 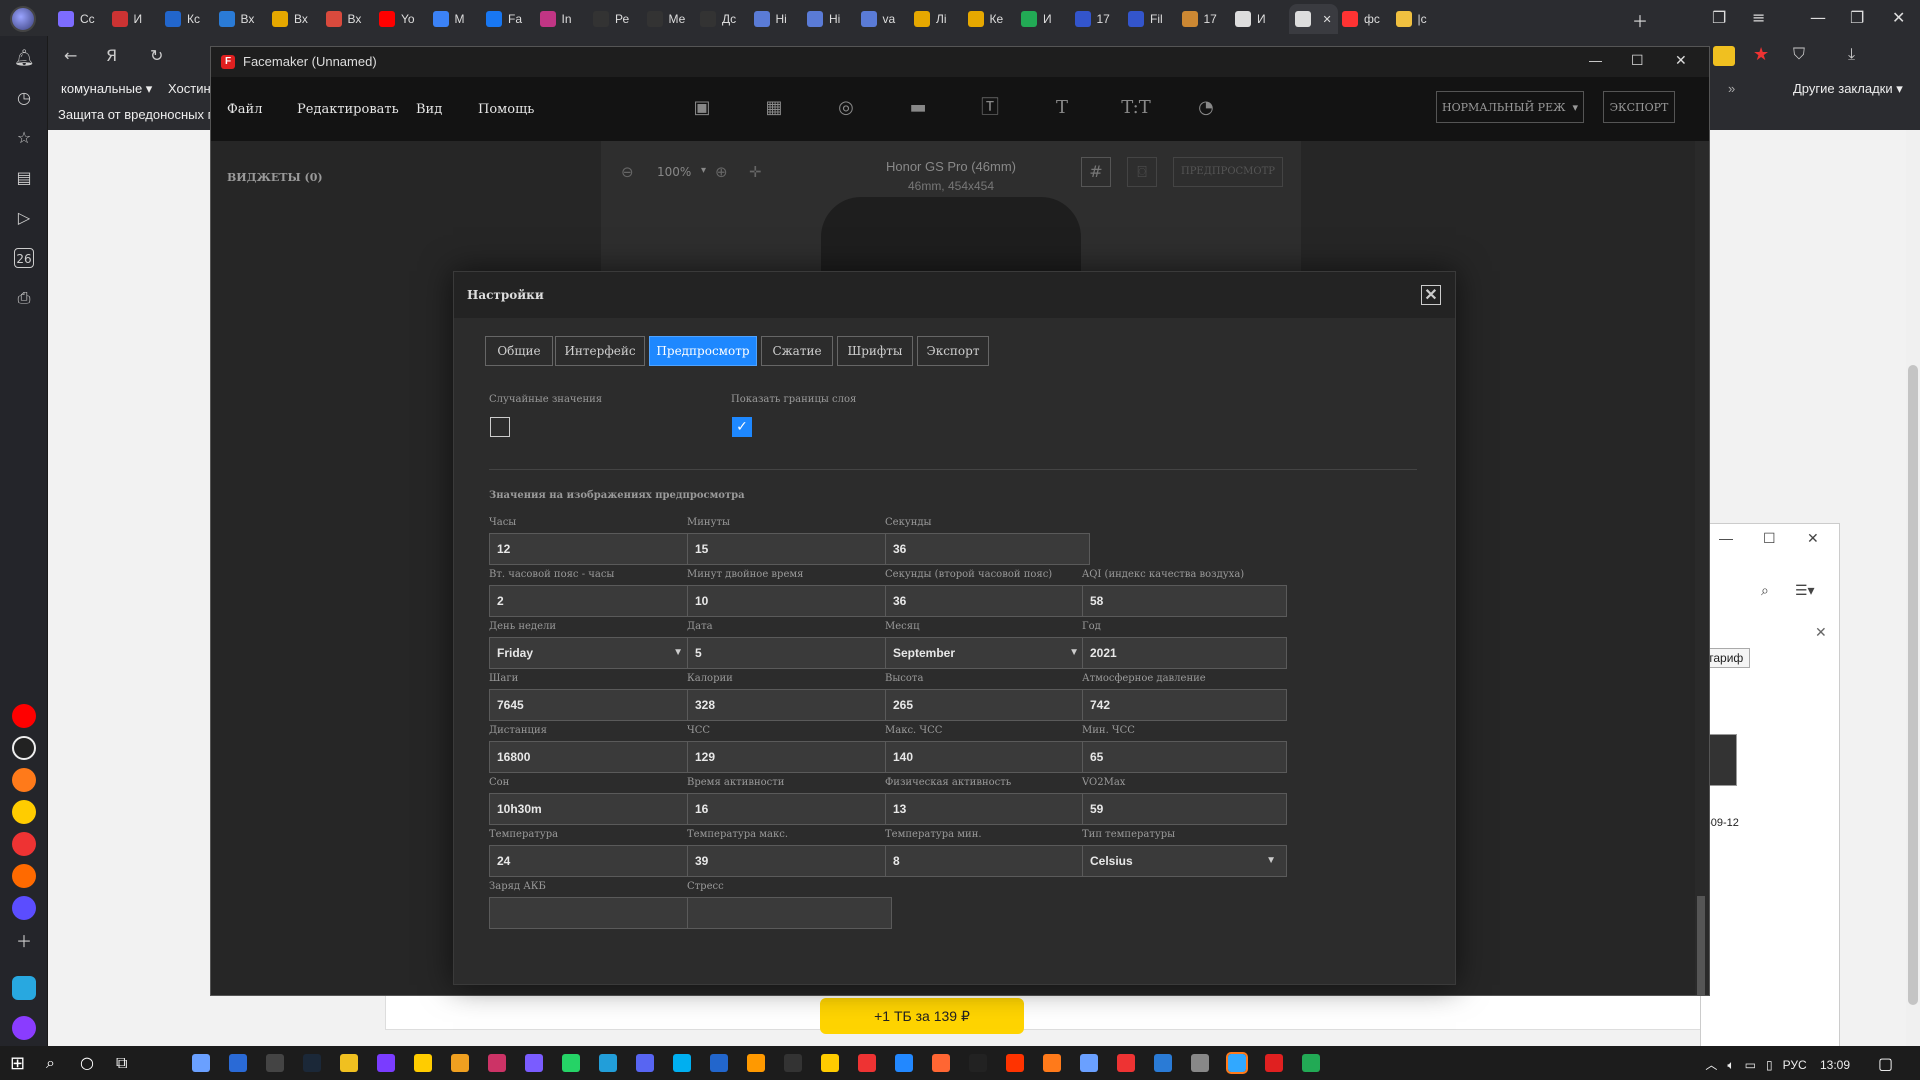 What do you see at coordinates (24, 780) in the screenshot?
I see `film-app-icon` at bounding box center [24, 780].